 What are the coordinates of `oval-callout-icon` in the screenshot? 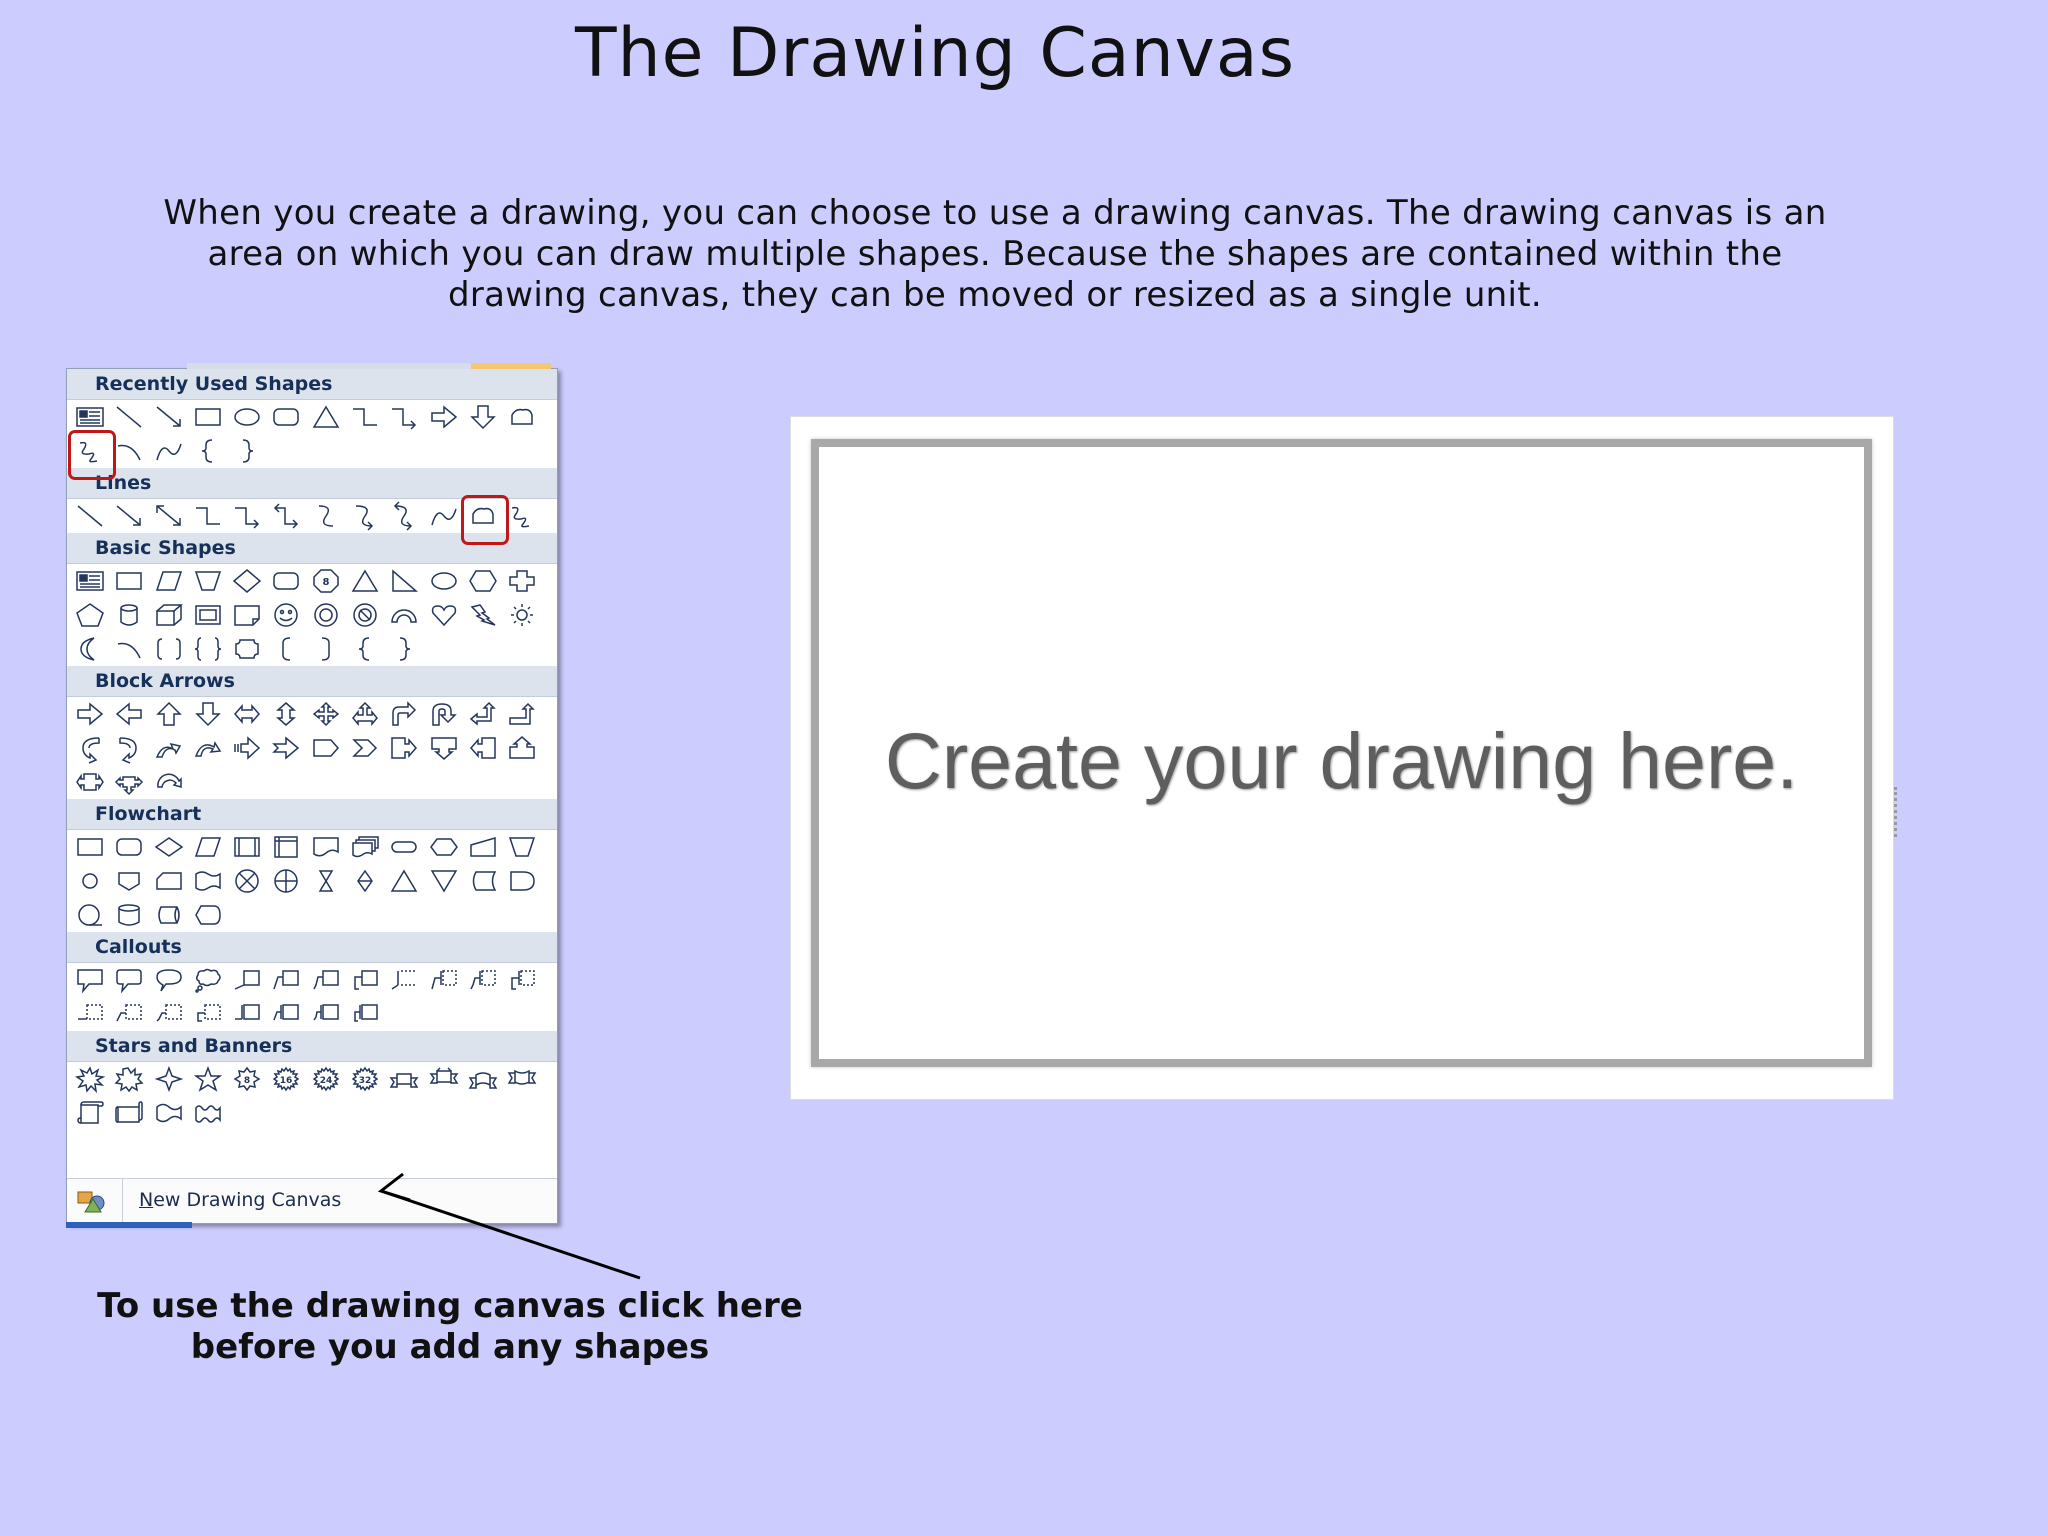 It's located at (169, 980).